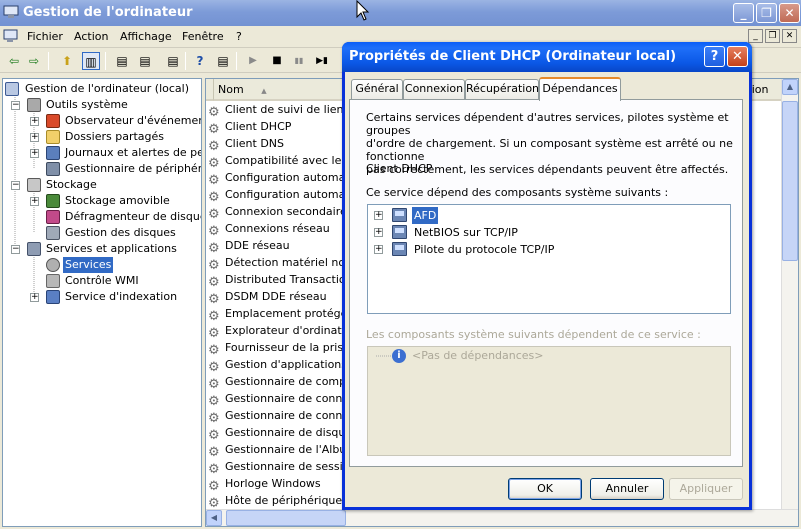  Describe the element at coordinates (264, 91) in the screenshot. I see `sort-arrow-icon: ▲` at that location.